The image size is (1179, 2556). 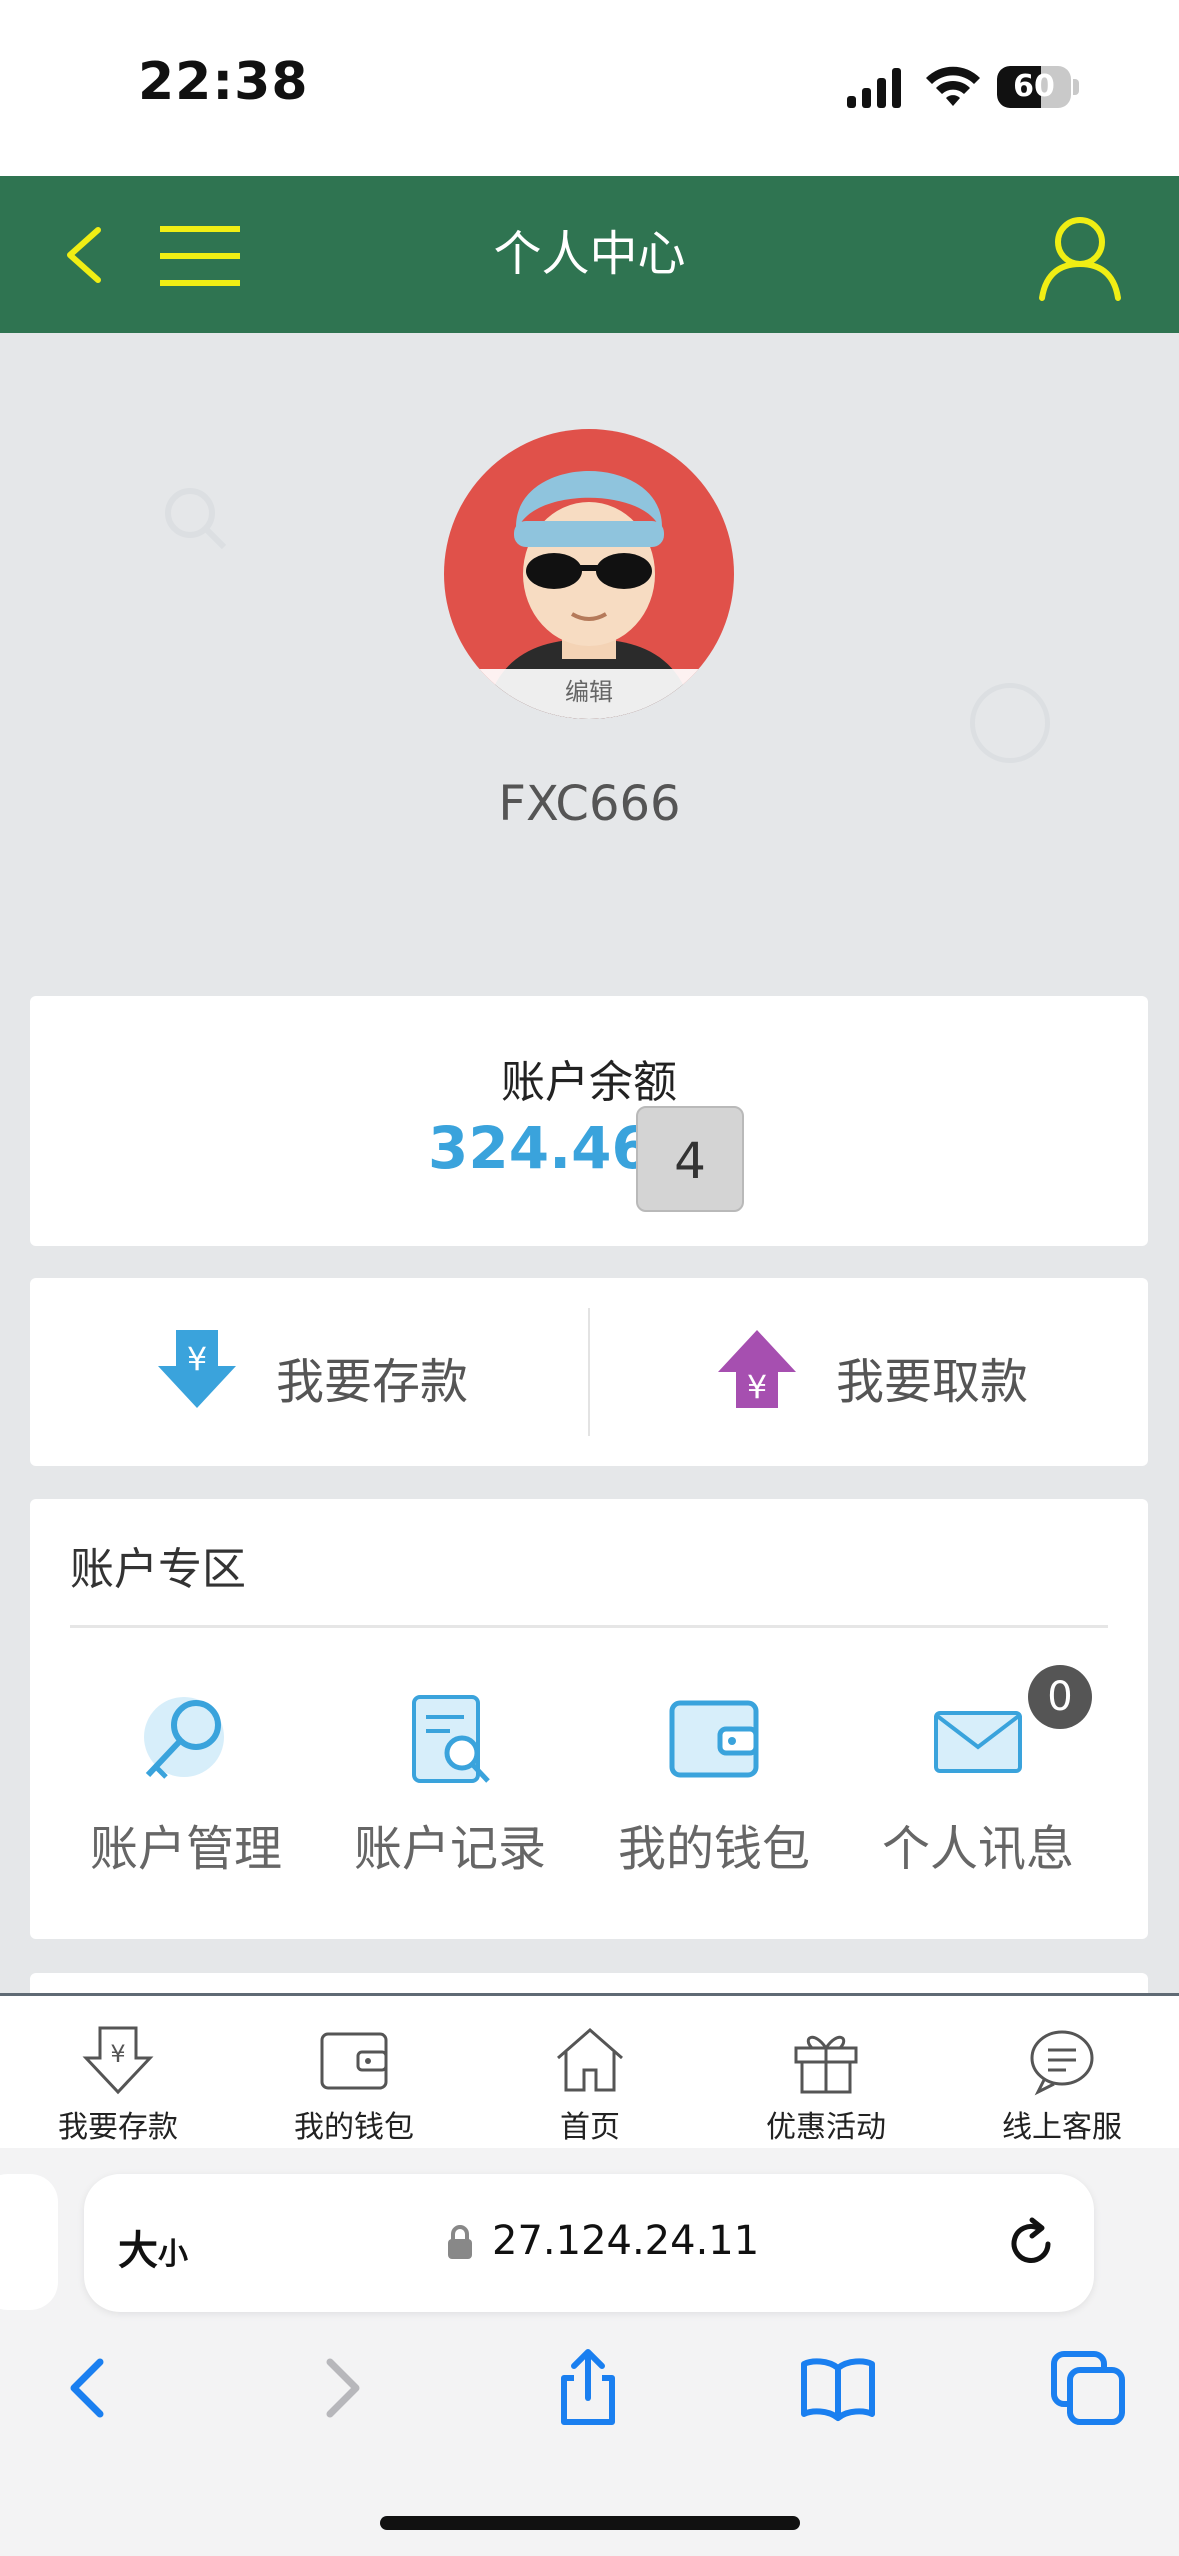 I want to click on my-wallet-item: 我的钱包, so click(x=714, y=1794).